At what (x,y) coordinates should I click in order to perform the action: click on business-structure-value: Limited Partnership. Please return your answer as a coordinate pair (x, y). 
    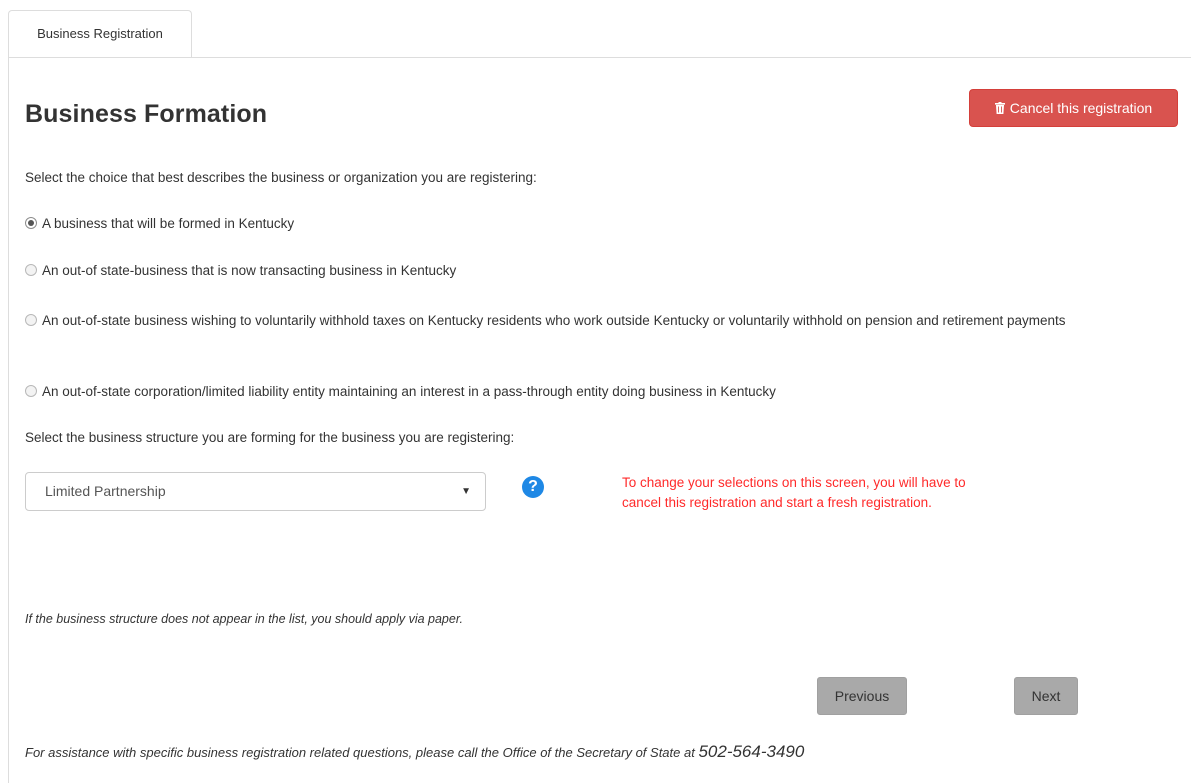
    Looking at the image, I should click on (105, 491).